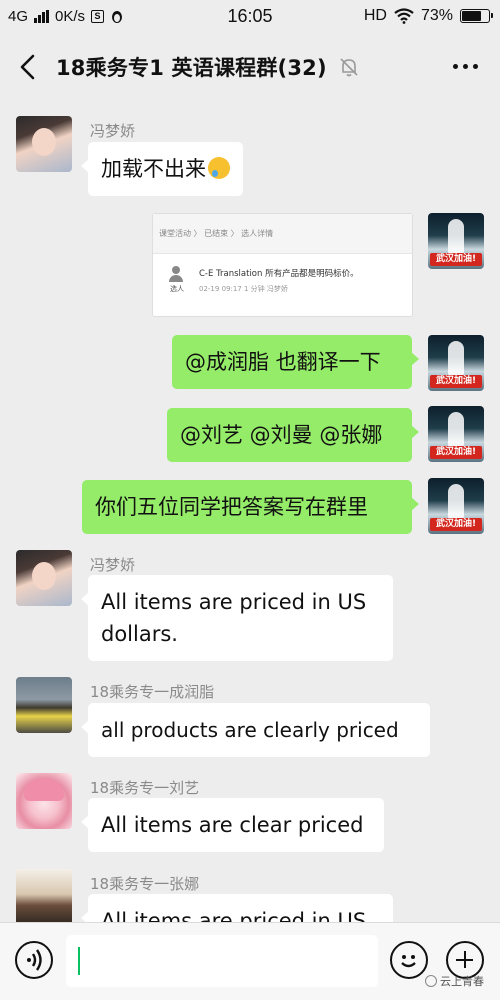 The image size is (500, 1000). I want to click on watermark: 云上青春, so click(454, 981).